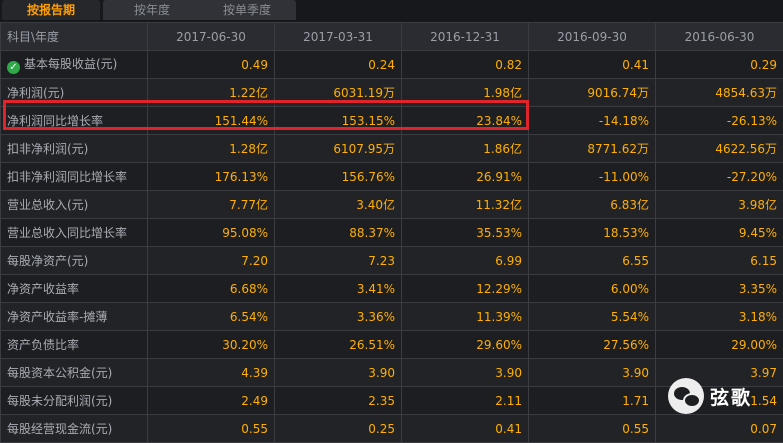 This screenshot has width=783, height=443. What do you see at coordinates (592, 37) in the screenshot?
I see `header-period: 2016-09-30` at bounding box center [592, 37].